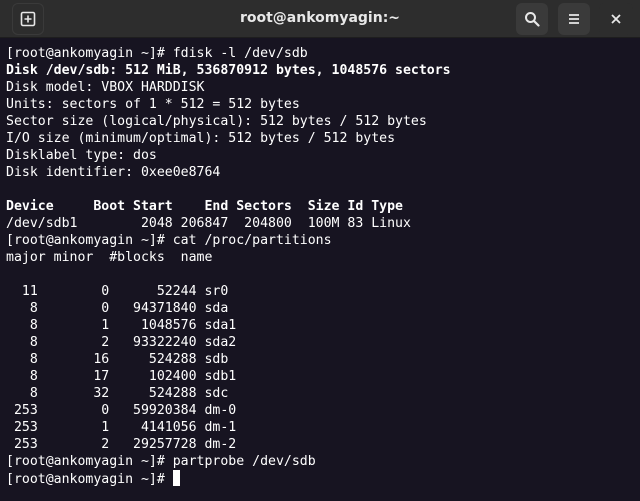  What do you see at coordinates (323, 410) in the screenshot?
I see `terminal-output-line: 253 0 59920384 dm-0` at bounding box center [323, 410].